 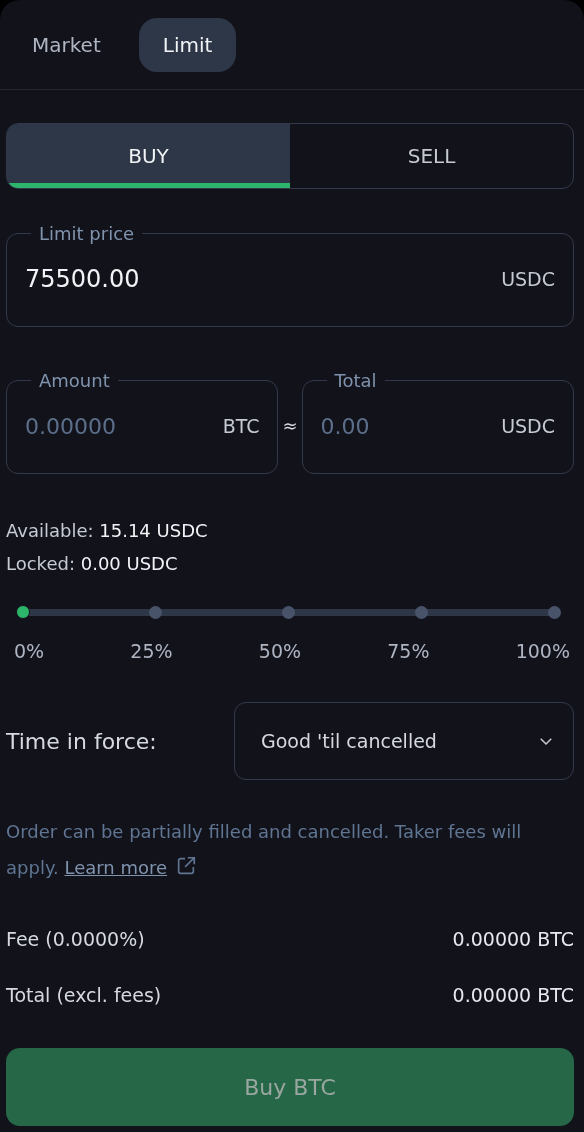 What do you see at coordinates (290, 275) in the screenshot?
I see `limit-price-field: Limit price 75500.00 USDC` at bounding box center [290, 275].